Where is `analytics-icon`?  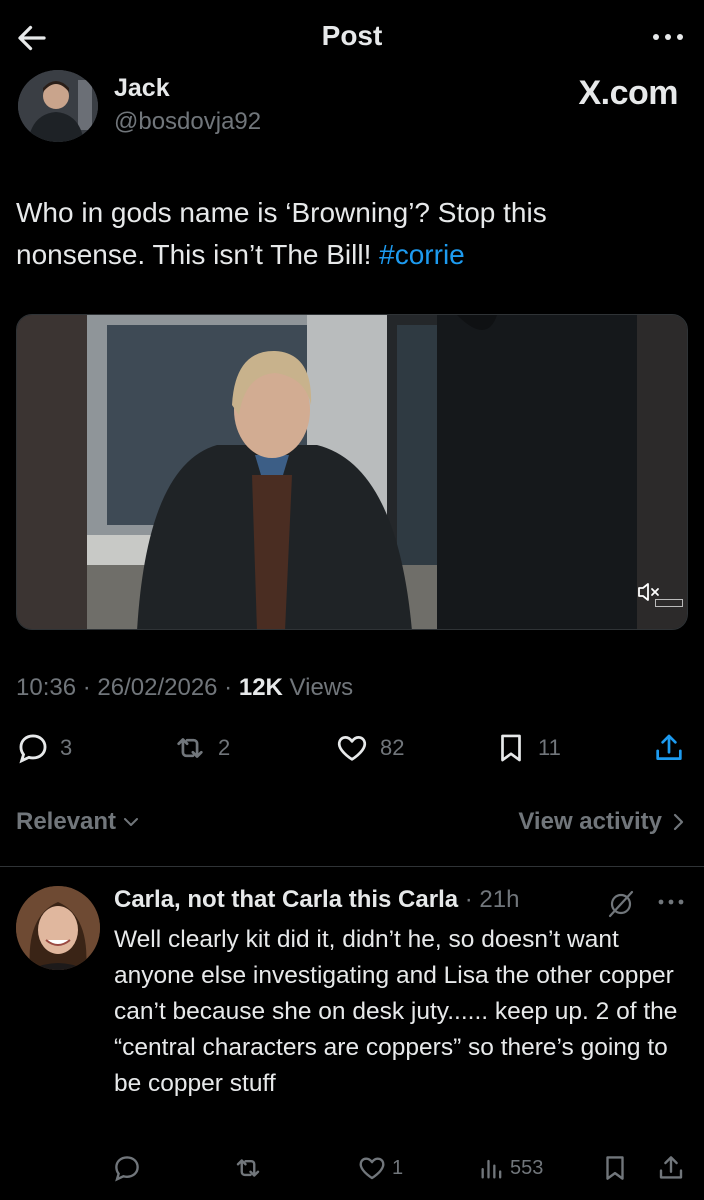
analytics-icon is located at coordinates (491, 1169).